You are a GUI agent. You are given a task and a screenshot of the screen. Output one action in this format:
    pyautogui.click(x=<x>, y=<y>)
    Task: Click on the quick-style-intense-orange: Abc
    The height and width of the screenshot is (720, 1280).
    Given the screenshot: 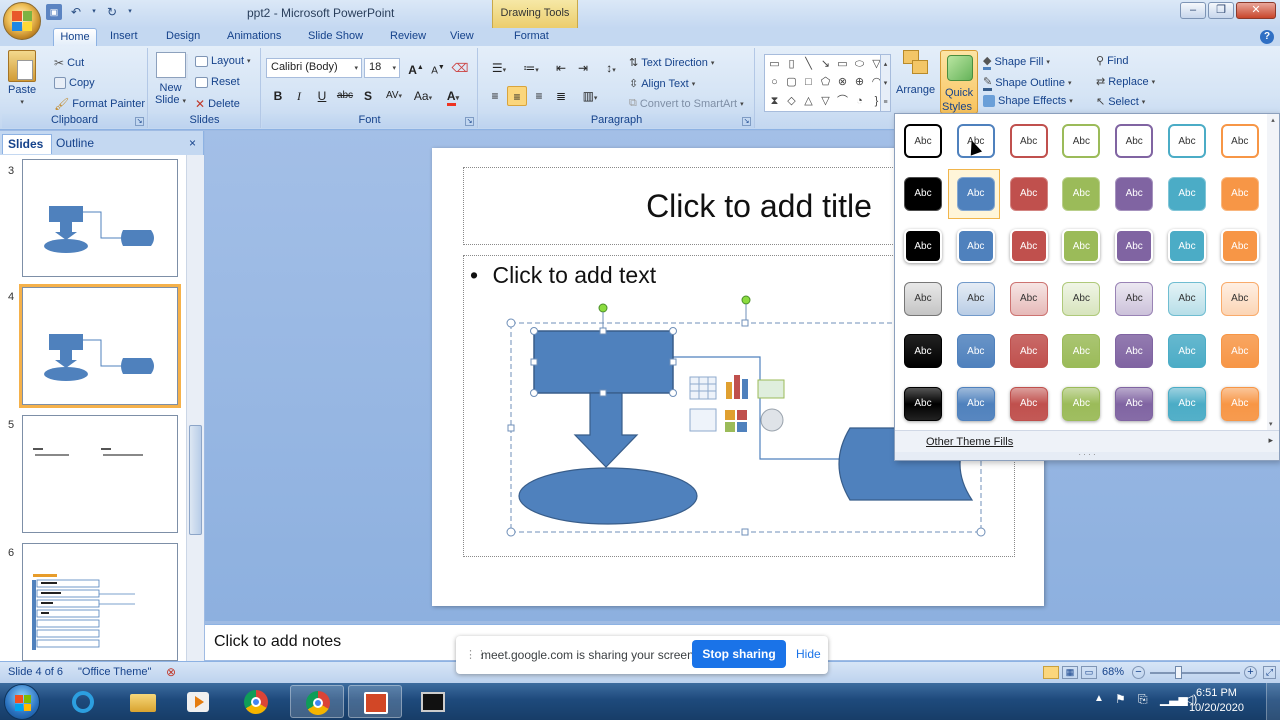 What is the action you would take?
    pyautogui.click(x=1239, y=351)
    